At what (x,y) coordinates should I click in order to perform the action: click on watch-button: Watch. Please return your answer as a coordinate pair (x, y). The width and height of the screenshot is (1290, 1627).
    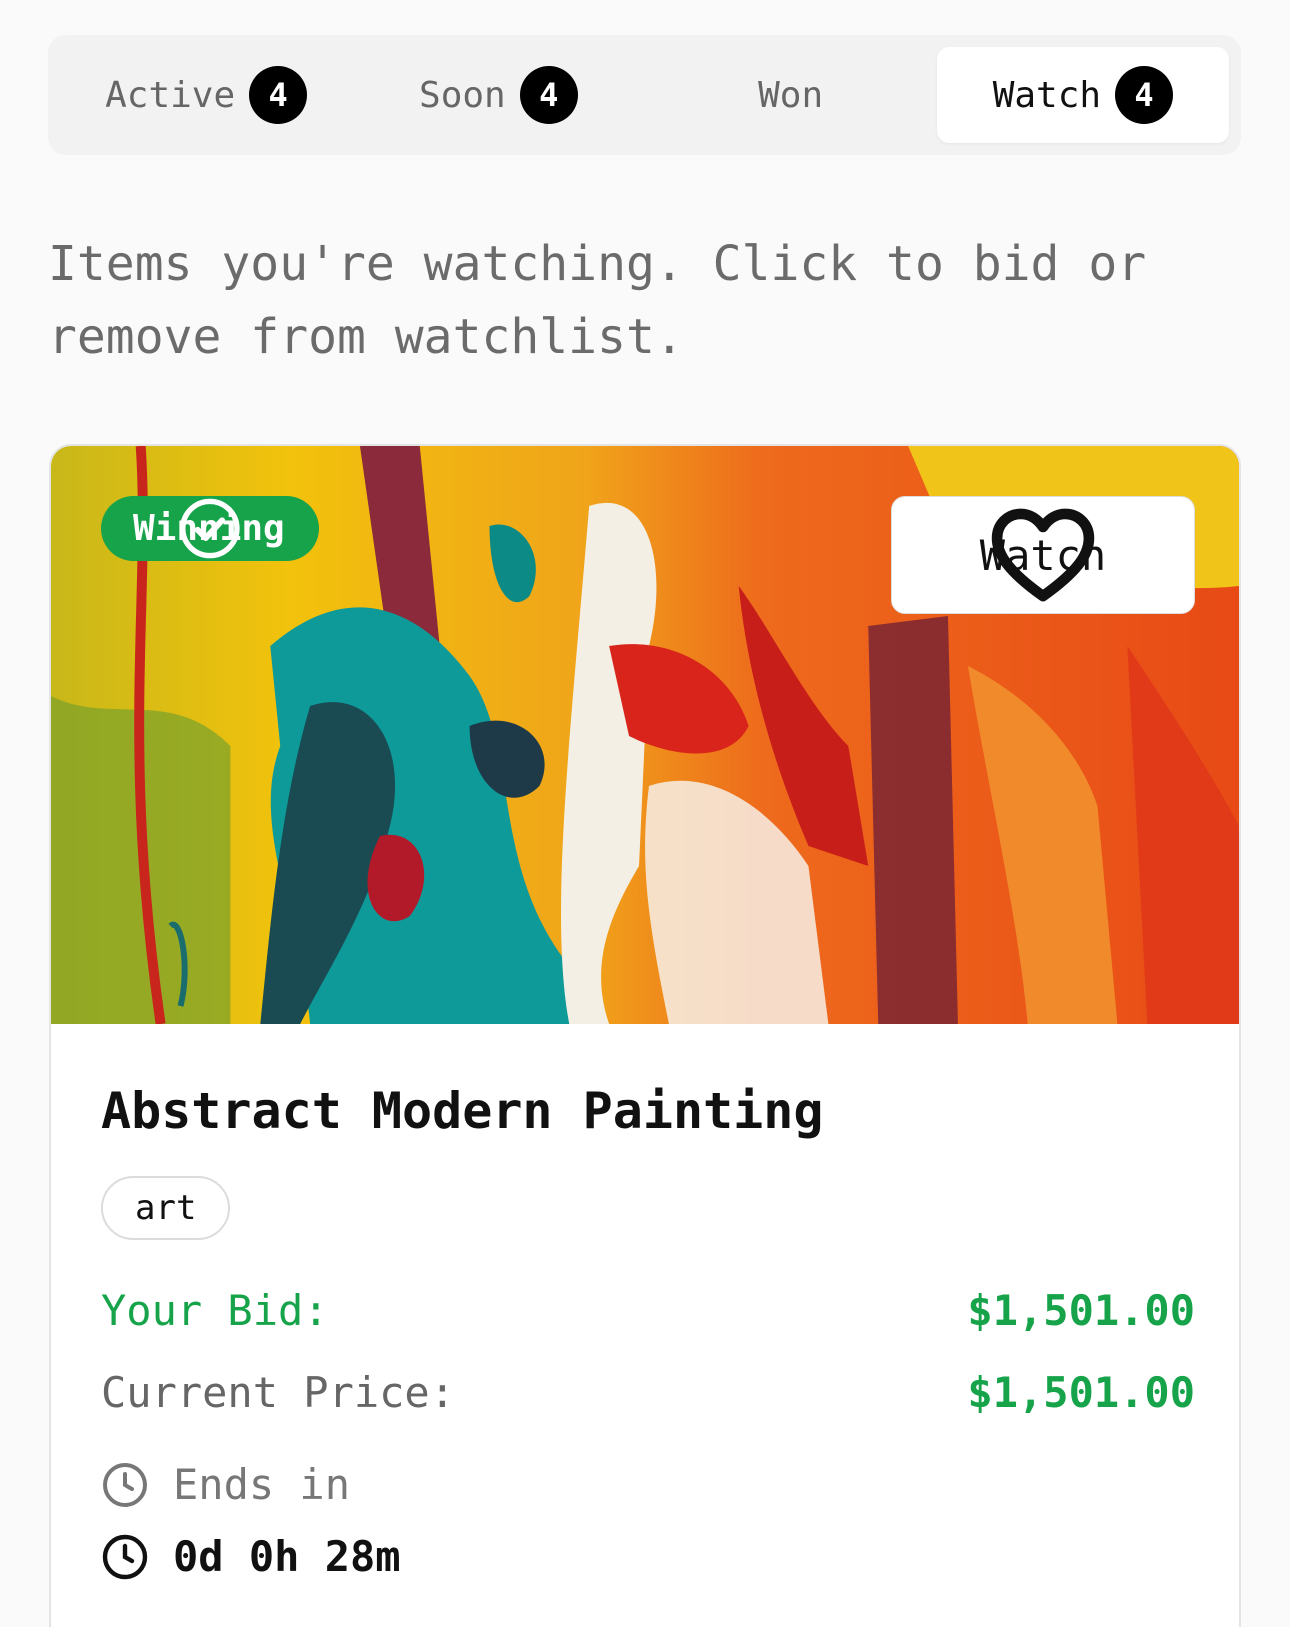
    Looking at the image, I should click on (1043, 555).